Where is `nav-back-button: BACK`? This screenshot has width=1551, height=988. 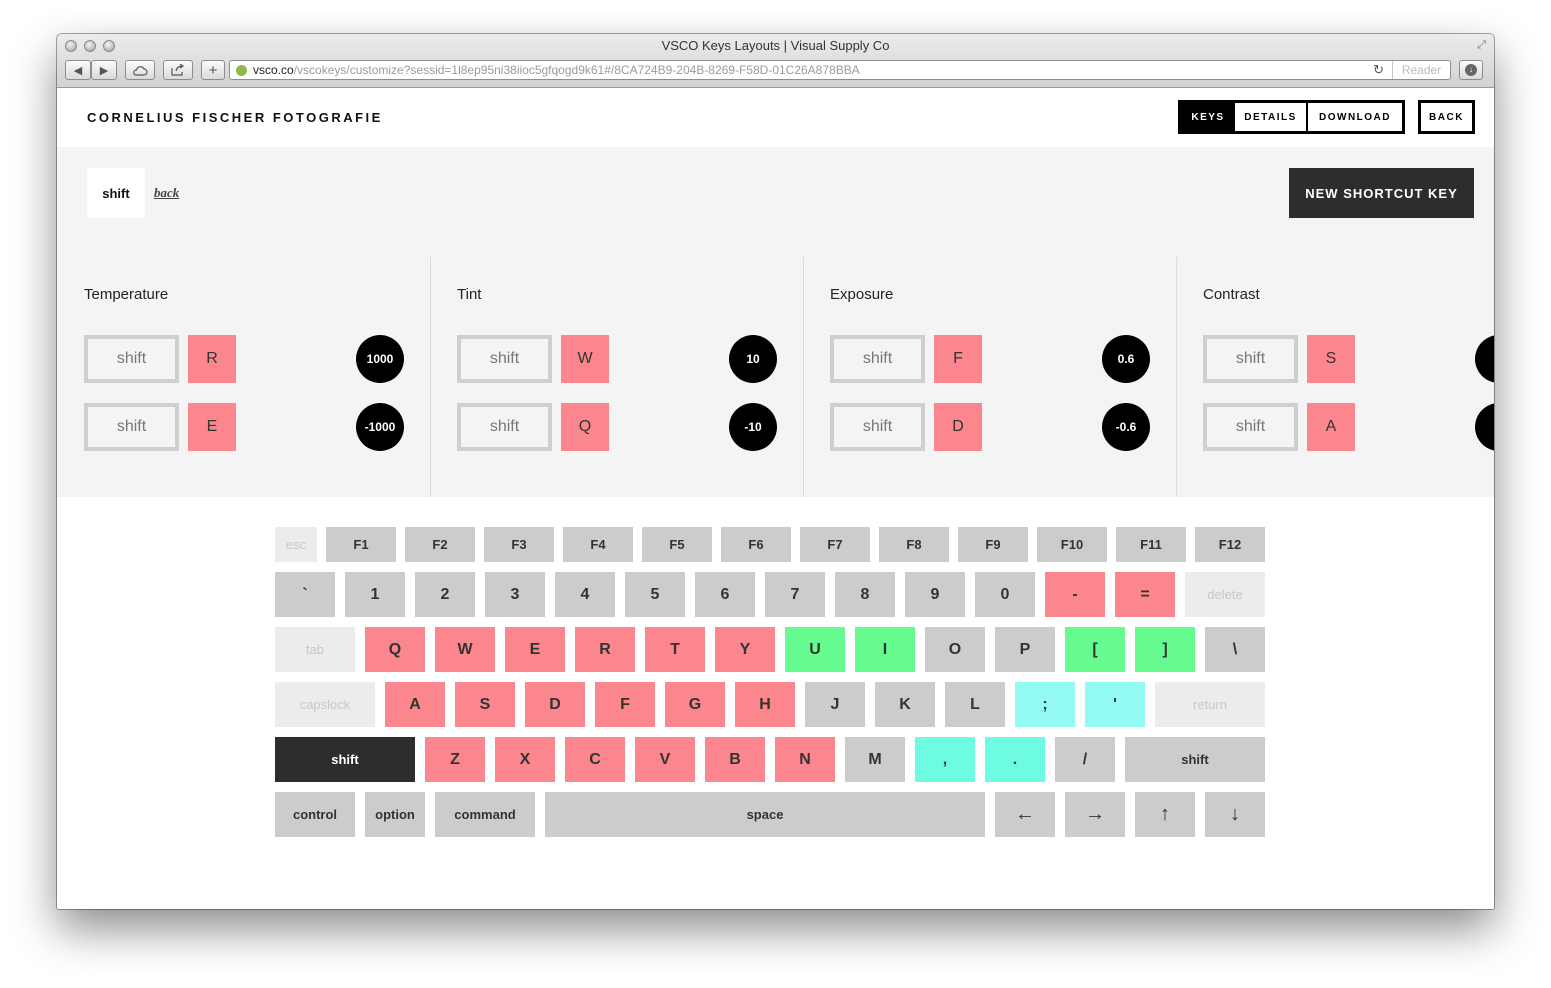
nav-back-button: BACK is located at coordinates (1446, 117).